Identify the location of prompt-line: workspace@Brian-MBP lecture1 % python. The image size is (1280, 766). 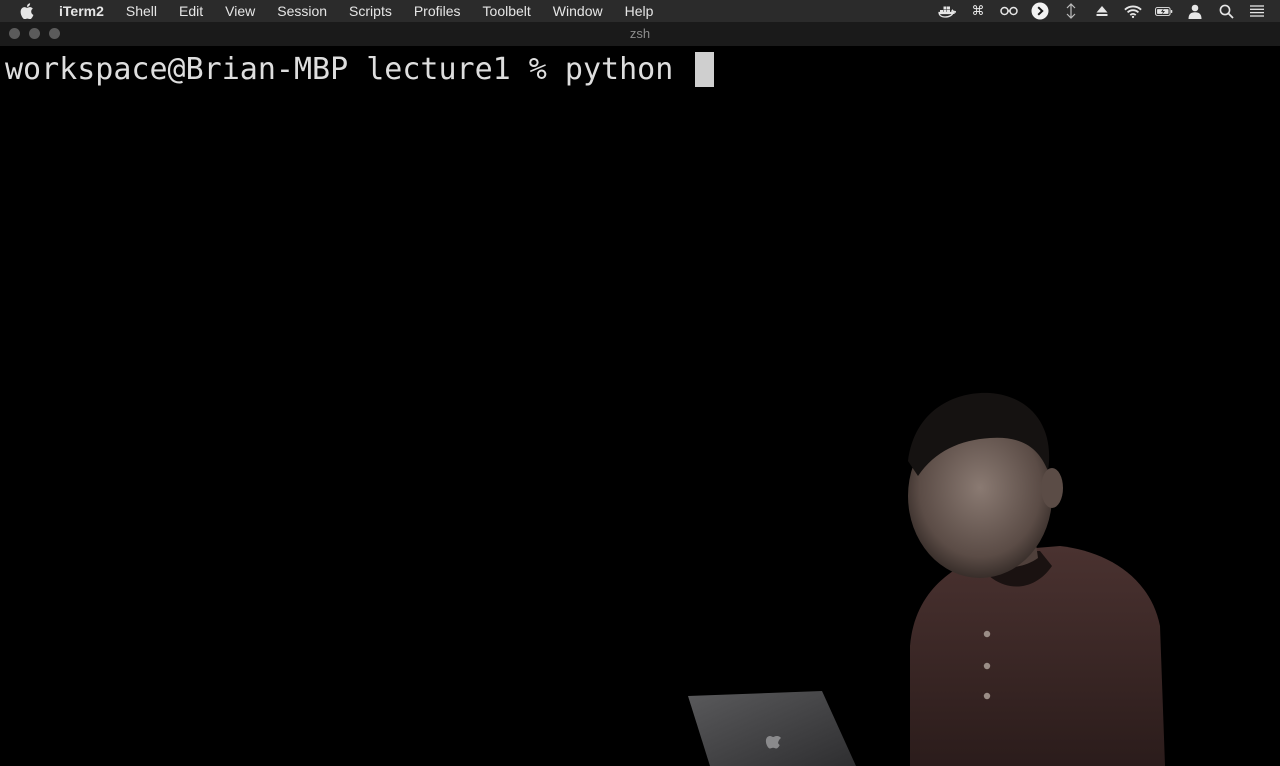
(360, 69).